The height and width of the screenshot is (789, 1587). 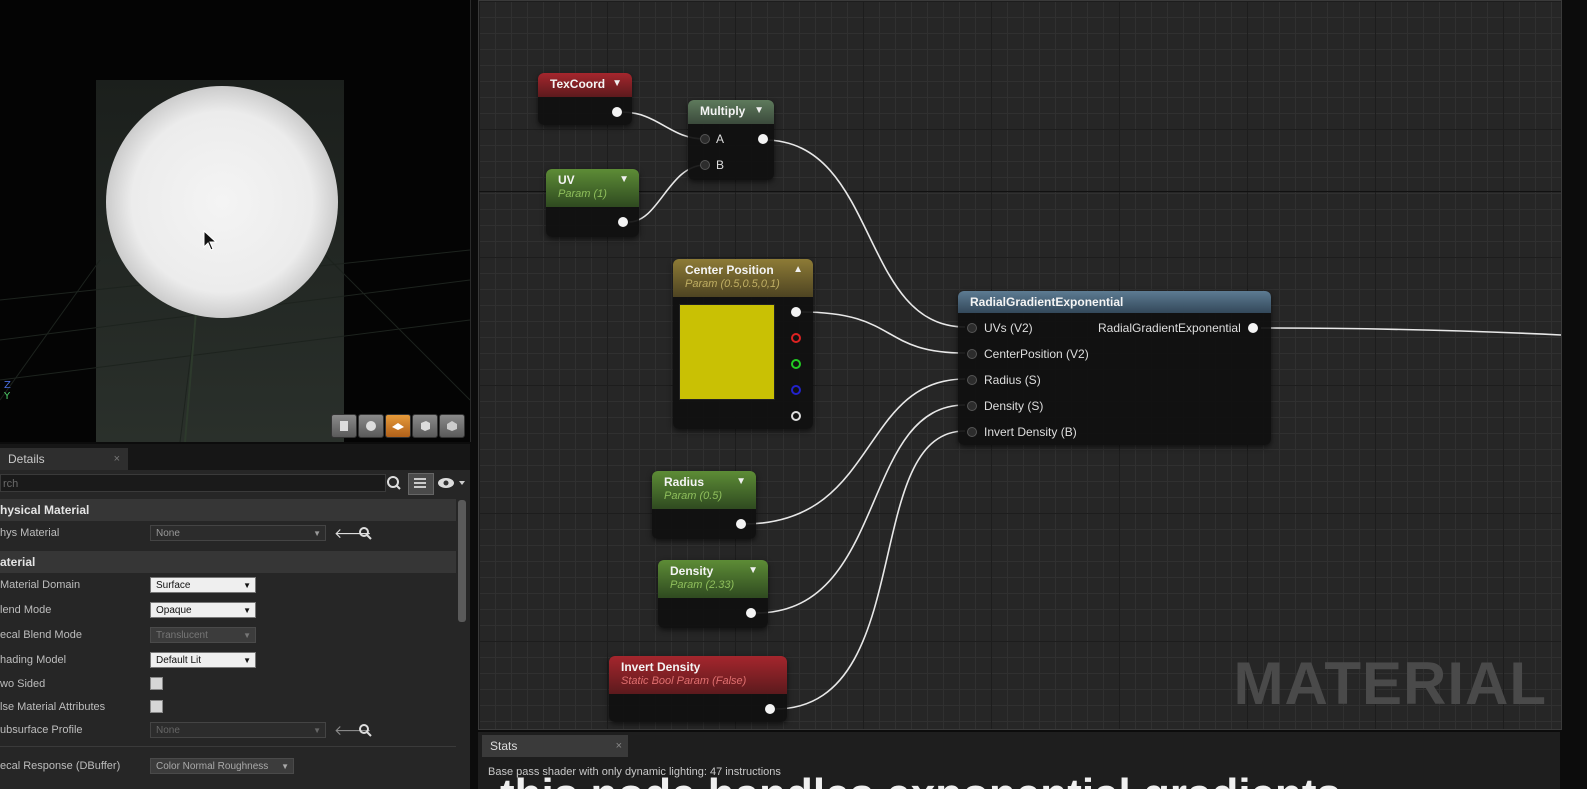 What do you see at coordinates (228, 562) in the screenshot?
I see `section-material: aterial` at bounding box center [228, 562].